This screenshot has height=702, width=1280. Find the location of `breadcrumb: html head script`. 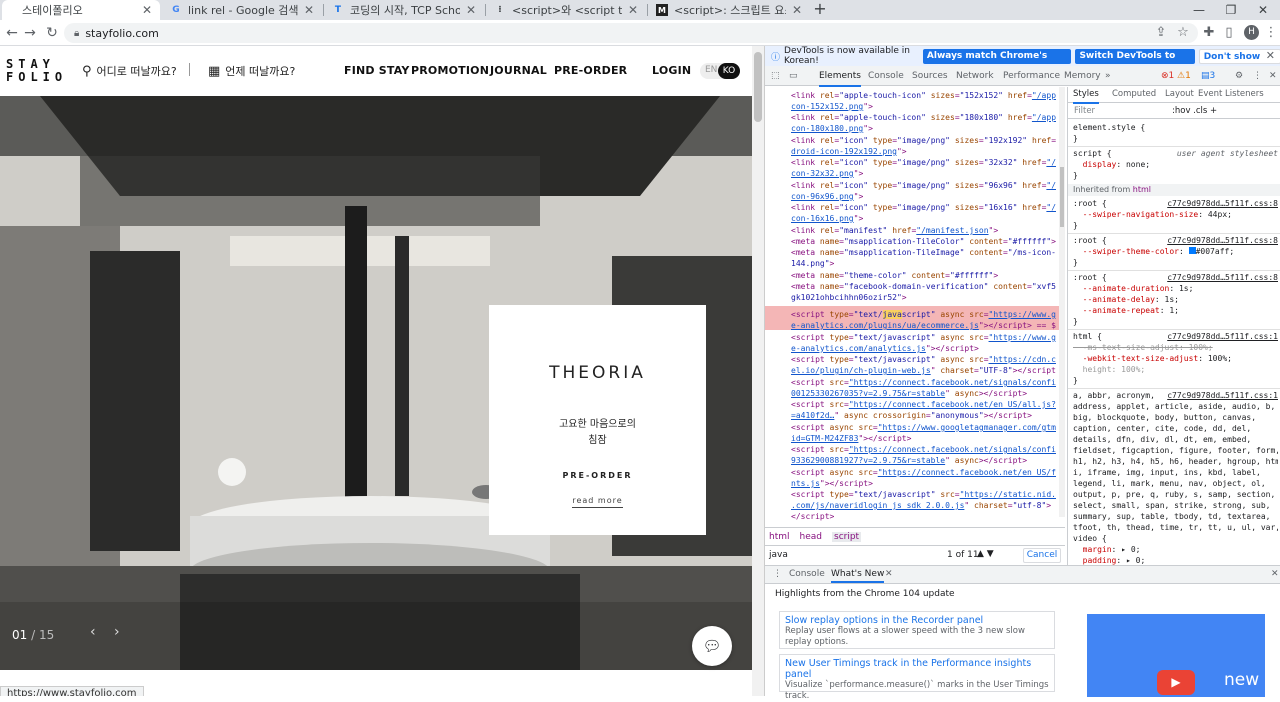

breadcrumb: html head script is located at coordinates (915, 536).